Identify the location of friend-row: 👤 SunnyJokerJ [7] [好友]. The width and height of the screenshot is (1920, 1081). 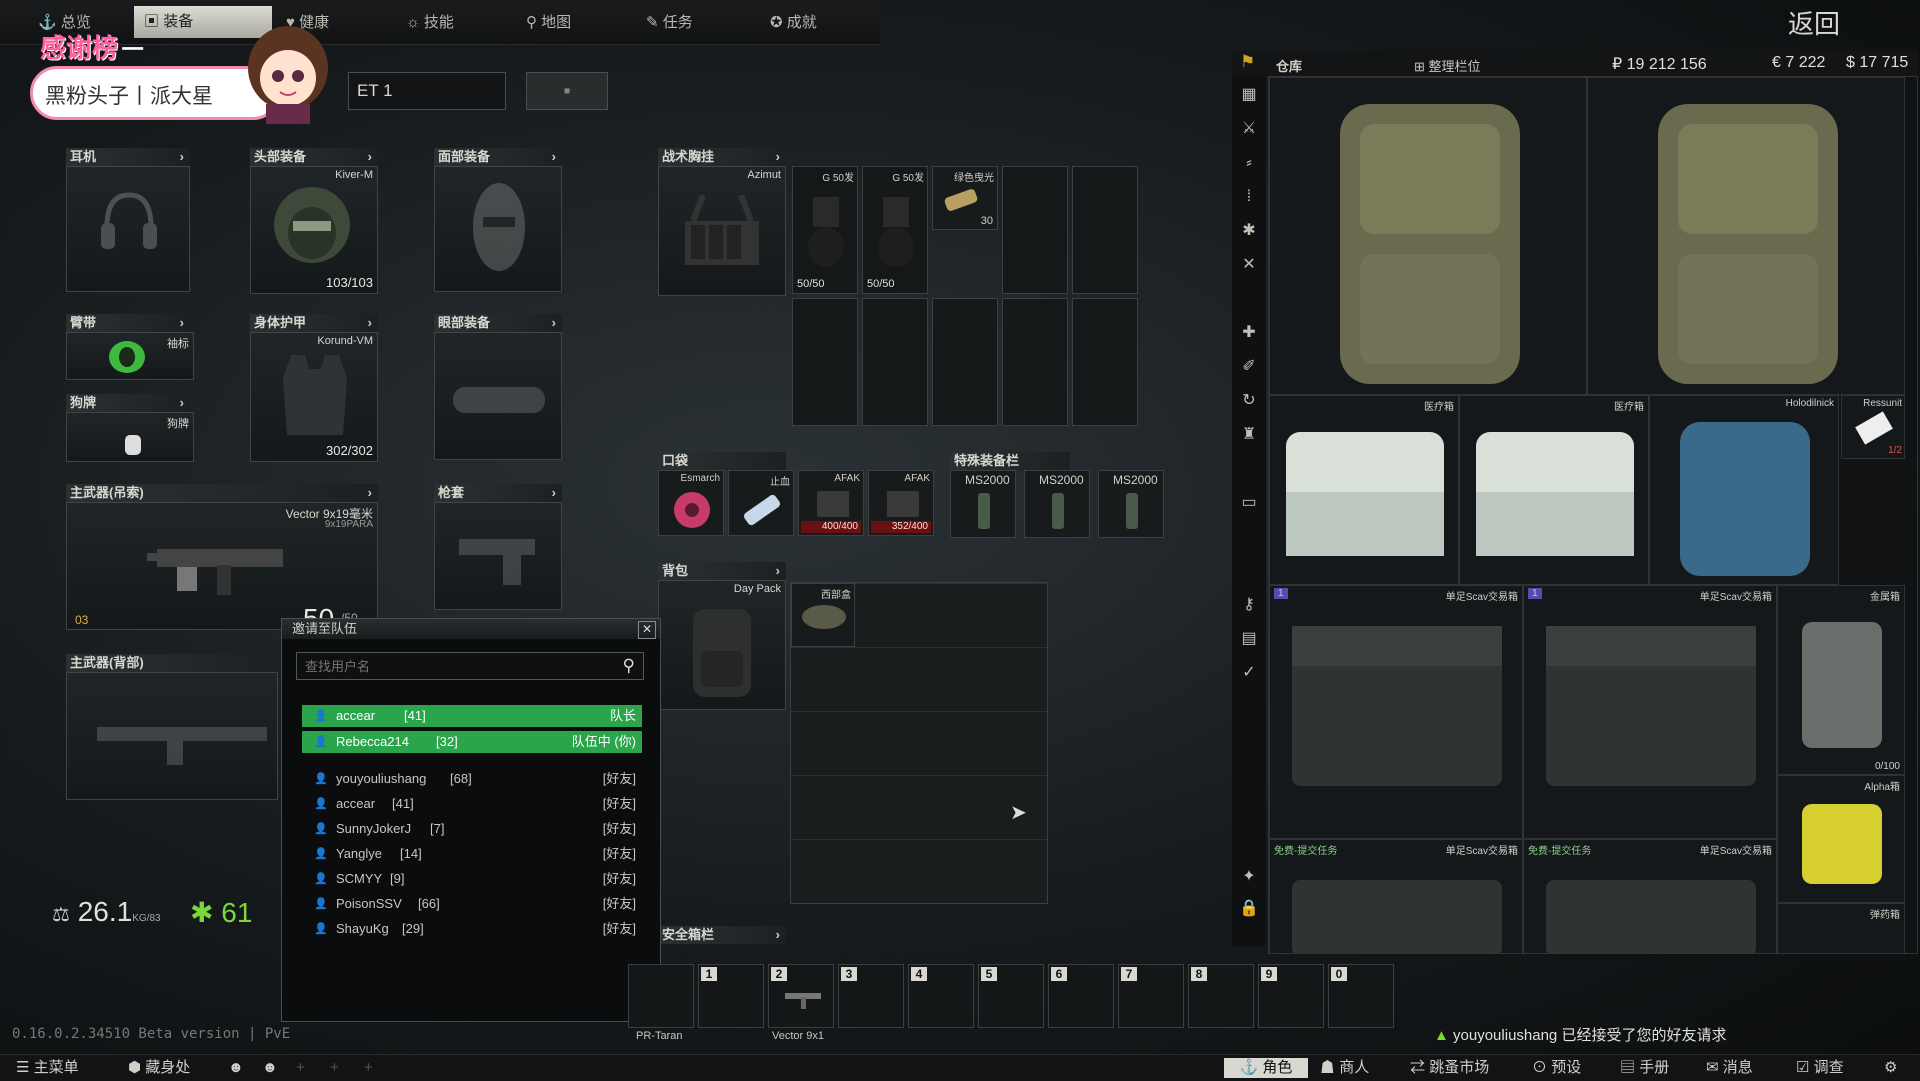
(472, 829).